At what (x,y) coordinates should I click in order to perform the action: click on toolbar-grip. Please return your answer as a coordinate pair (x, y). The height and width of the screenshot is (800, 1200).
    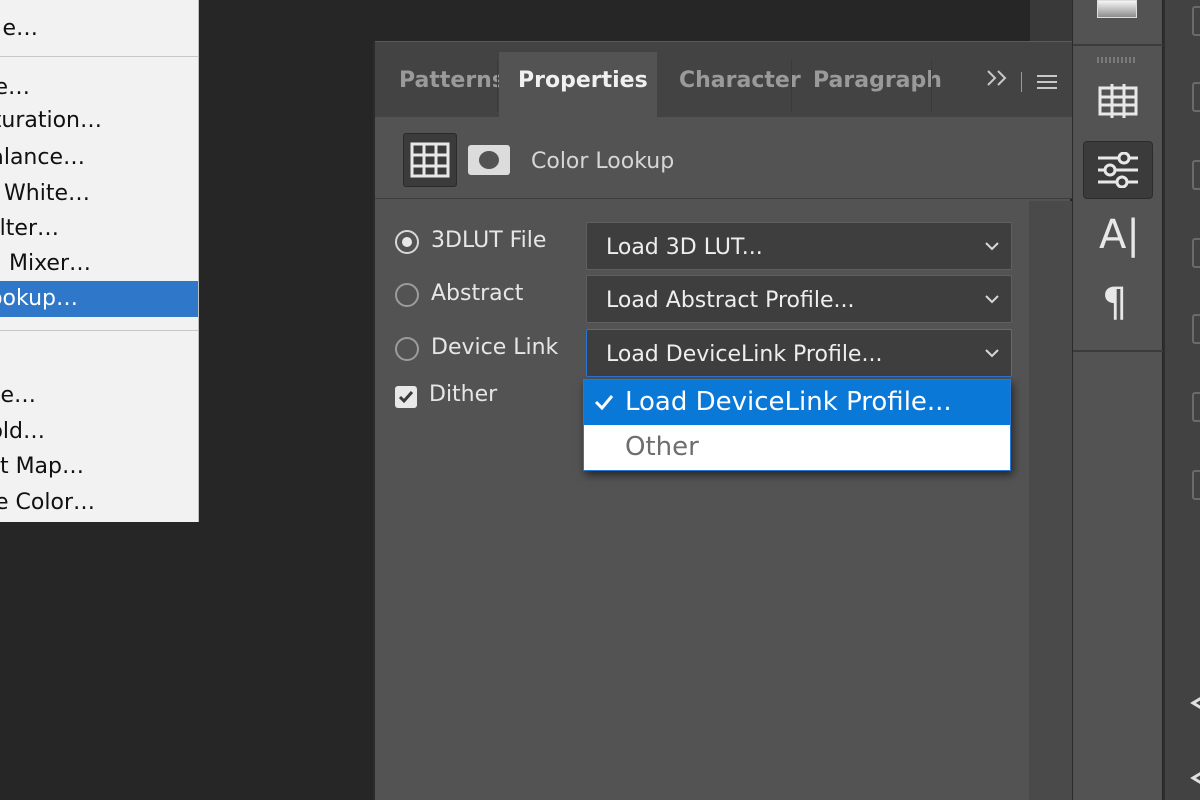
    Looking at the image, I should click on (1117, 60).